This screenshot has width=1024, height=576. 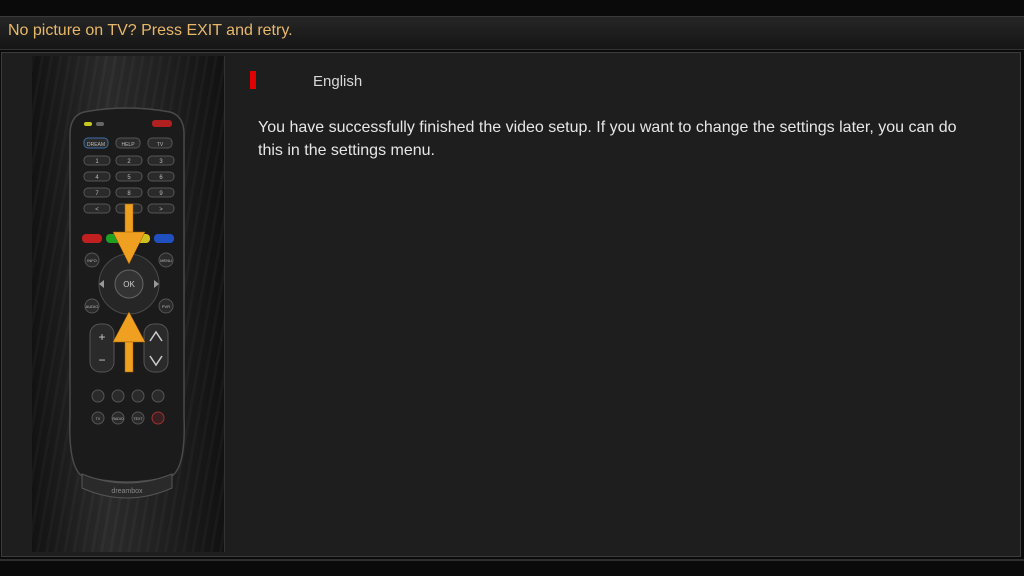 What do you see at coordinates (117, 419) in the screenshot?
I see `radio-label: RADIO` at bounding box center [117, 419].